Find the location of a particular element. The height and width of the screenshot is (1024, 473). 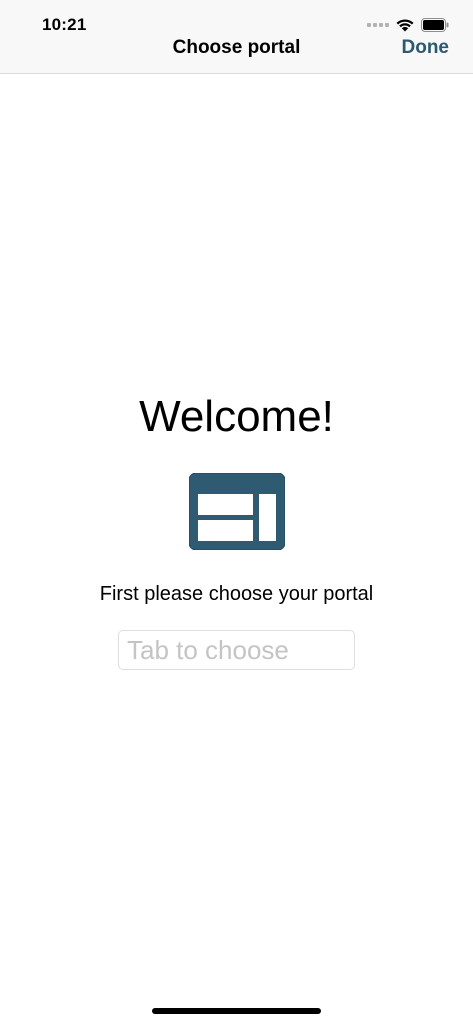

status-icons is located at coordinates (408, 24).